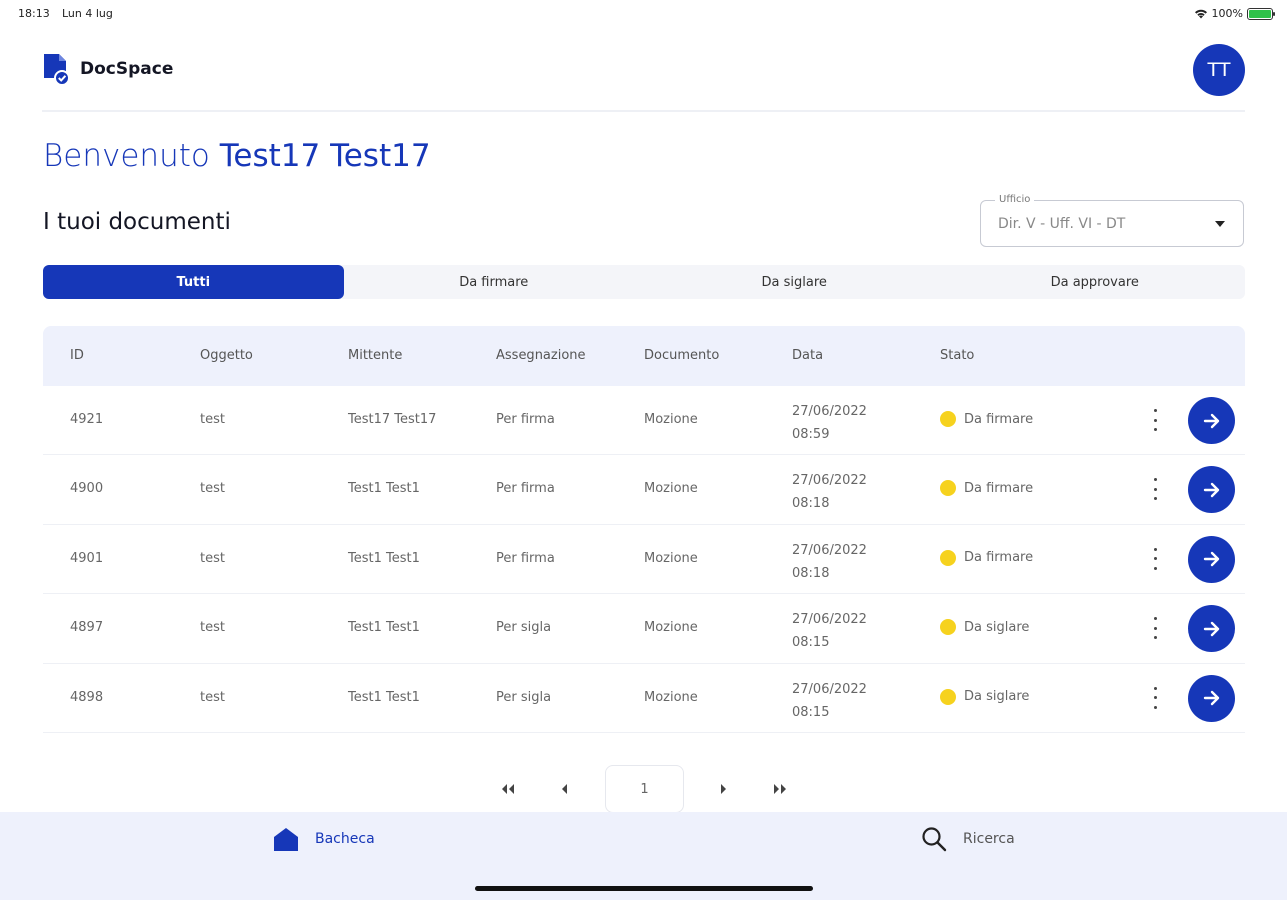  What do you see at coordinates (1261, 13) in the screenshot?
I see `battery-icon` at bounding box center [1261, 13].